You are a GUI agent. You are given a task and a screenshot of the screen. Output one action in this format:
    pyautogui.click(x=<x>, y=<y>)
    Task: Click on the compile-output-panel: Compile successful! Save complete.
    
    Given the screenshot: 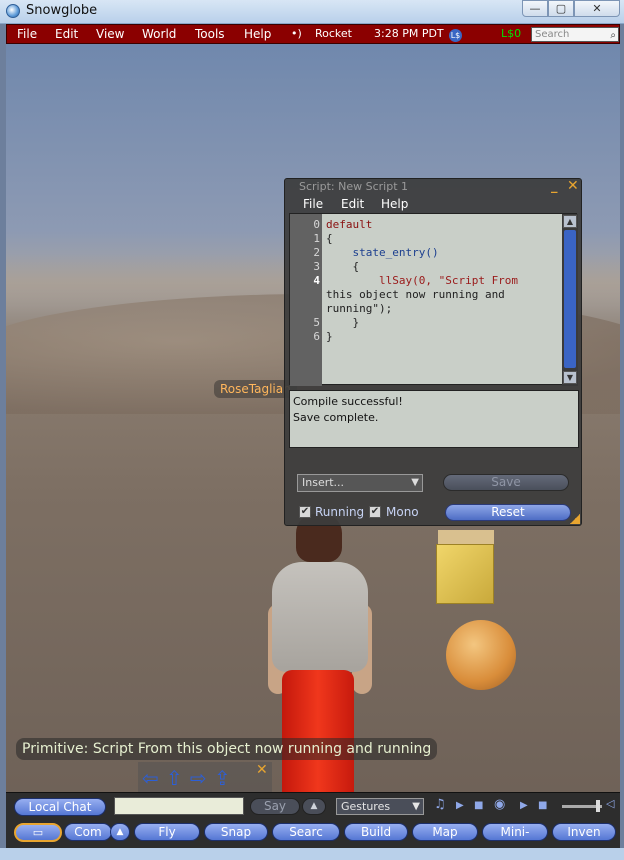 What is the action you would take?
    pyautogui.click(x=434, y=419)
    